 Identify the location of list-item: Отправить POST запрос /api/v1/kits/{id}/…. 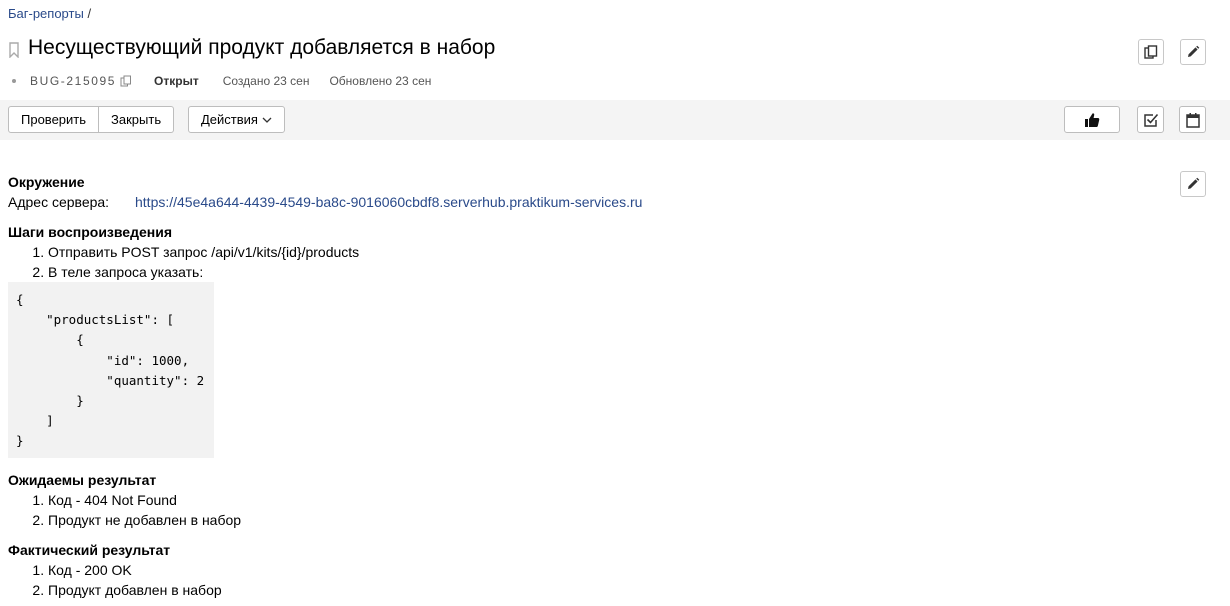
(608, 252).